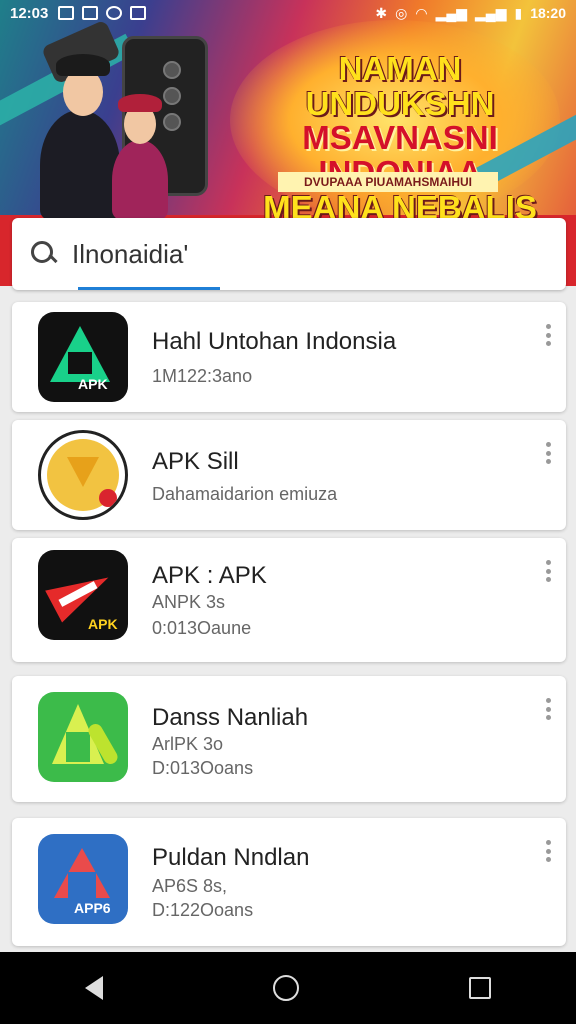 The height and width of the screenshot is (1024, 576). Describe the element at coordinates (44, 254) in the screenshot. I see `search-icon` at that location.